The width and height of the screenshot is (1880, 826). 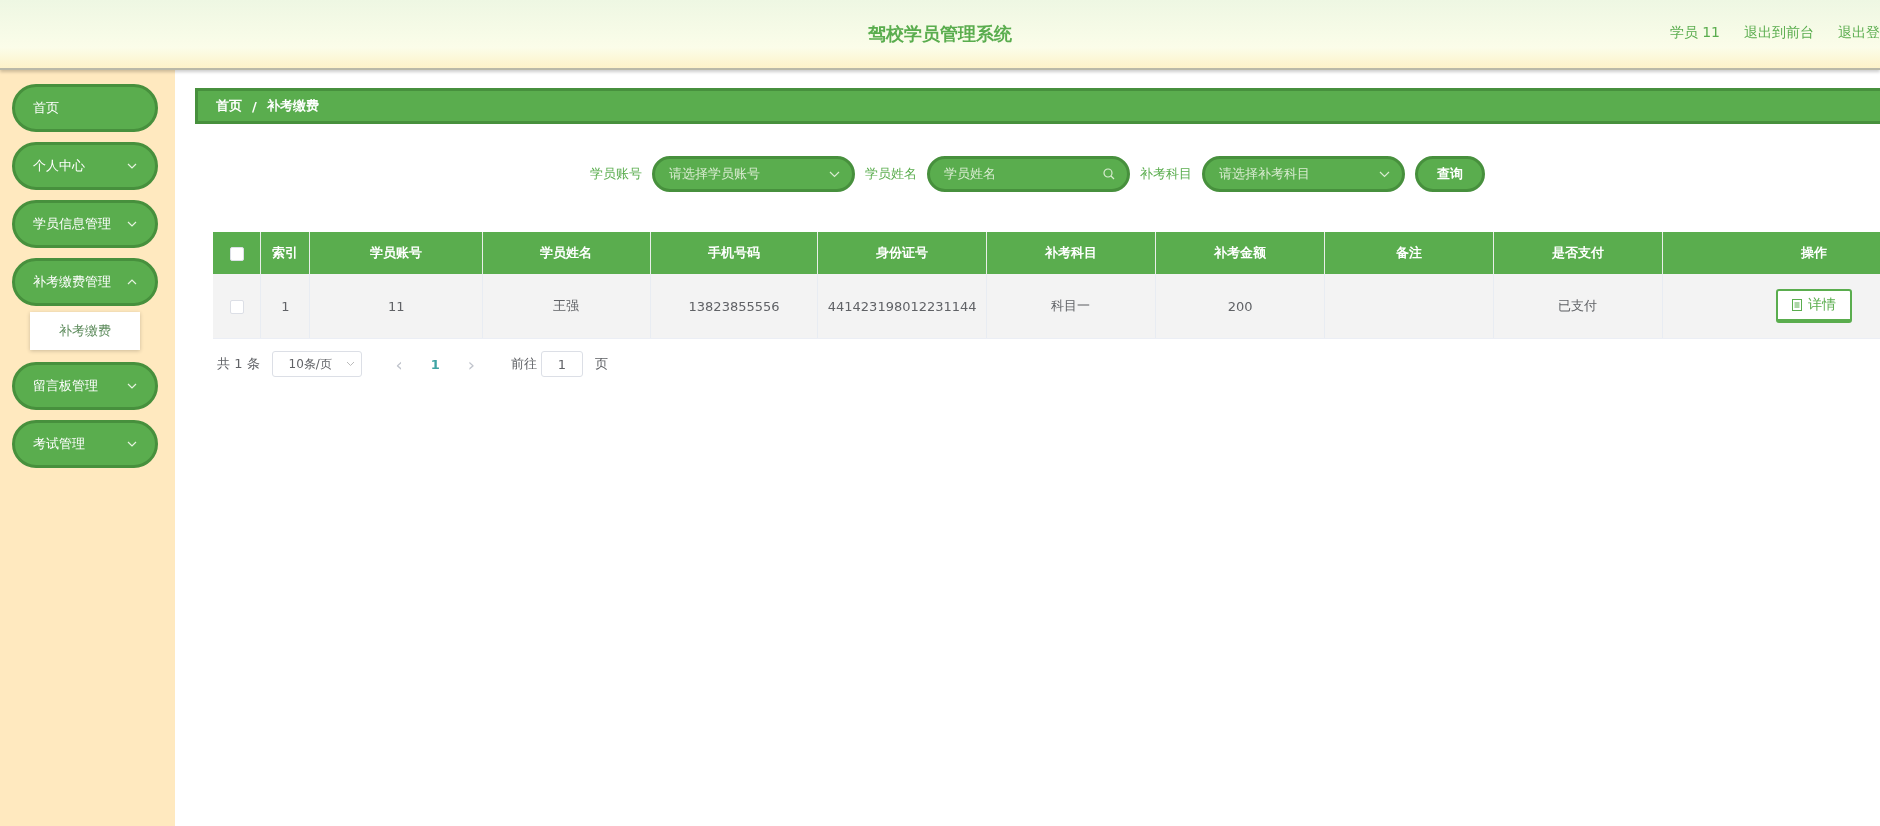 I want to click on menu-item: 个人中心, so click(x=85, y=166).